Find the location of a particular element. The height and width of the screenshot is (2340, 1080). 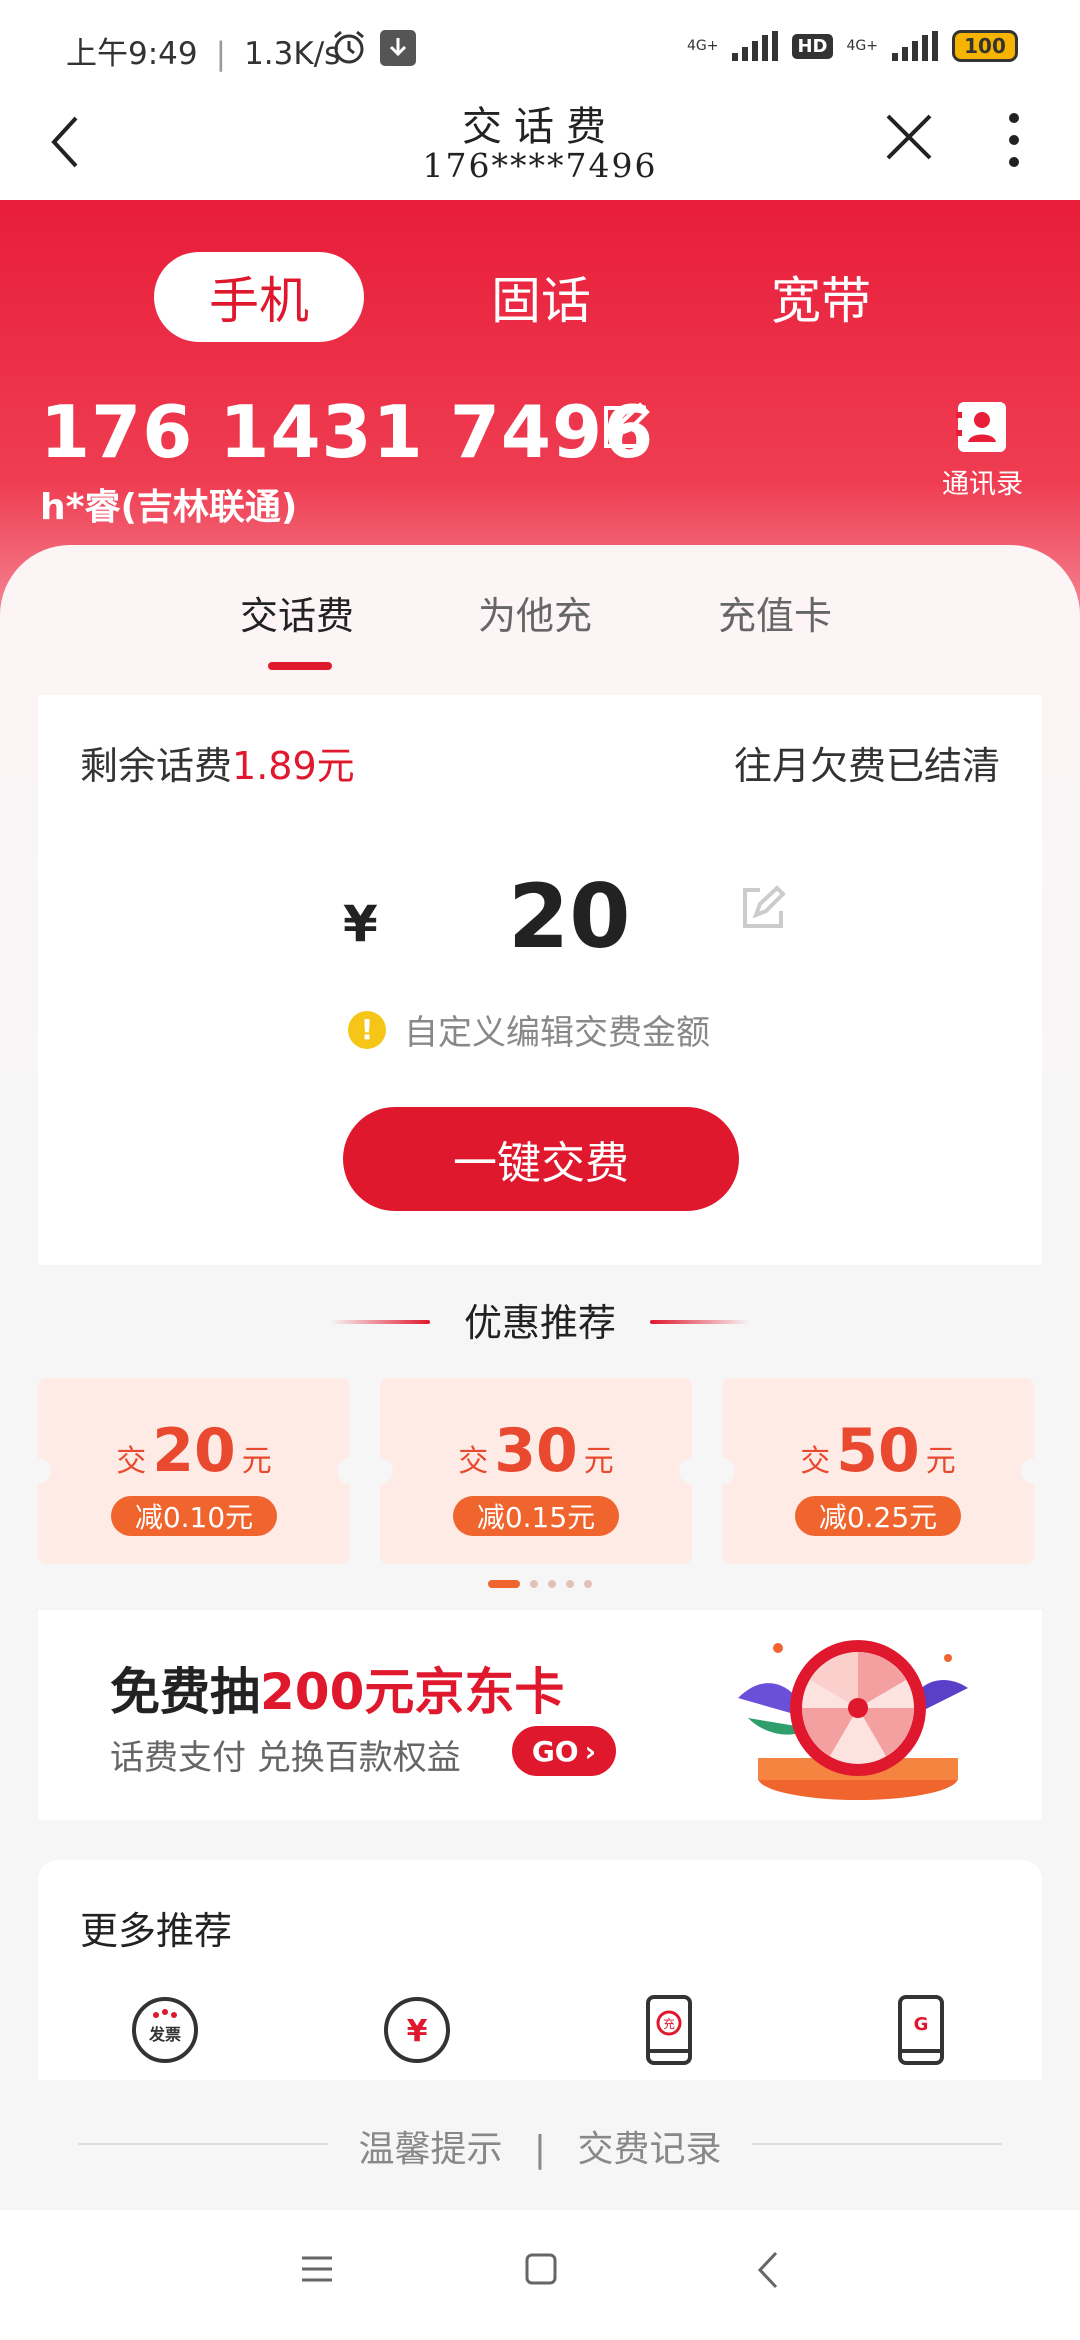

status-right: 4G+ HD 4G+ 100 is located at coordinates (852, 46).